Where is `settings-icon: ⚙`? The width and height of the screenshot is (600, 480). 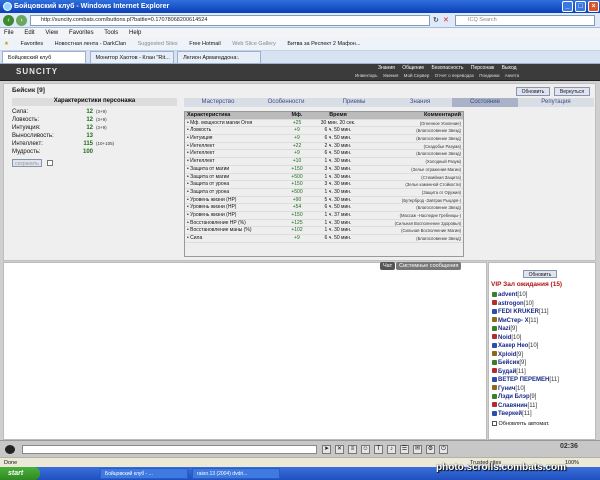 settings-icon: ⚙ is located at coordinates (430, 449).